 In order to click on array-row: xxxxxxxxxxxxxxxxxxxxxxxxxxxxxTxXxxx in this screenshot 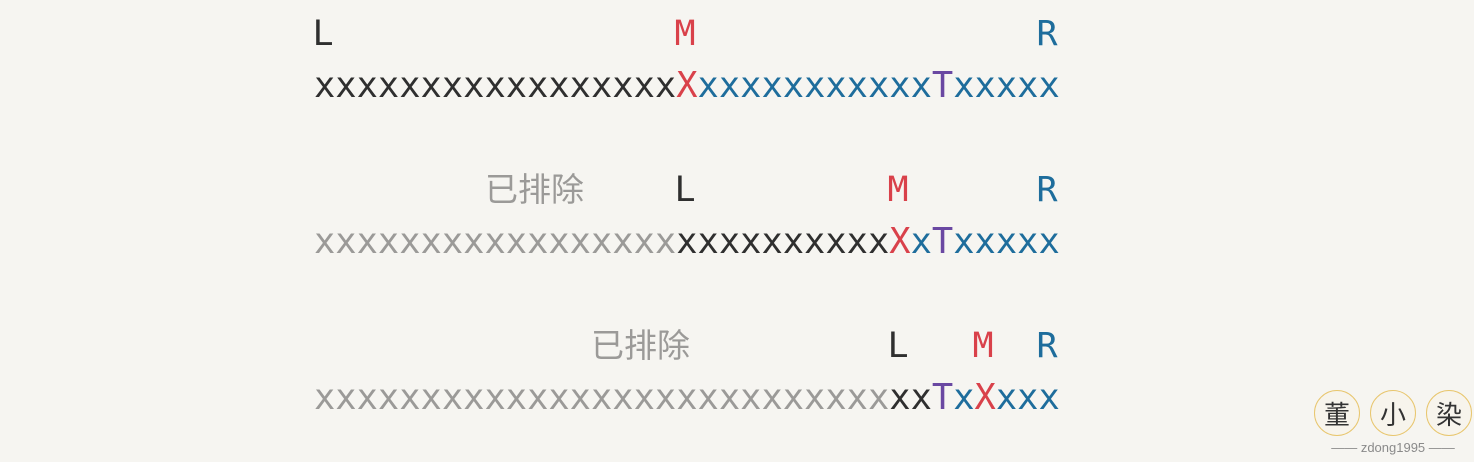, I will do `click(687, 398)`.